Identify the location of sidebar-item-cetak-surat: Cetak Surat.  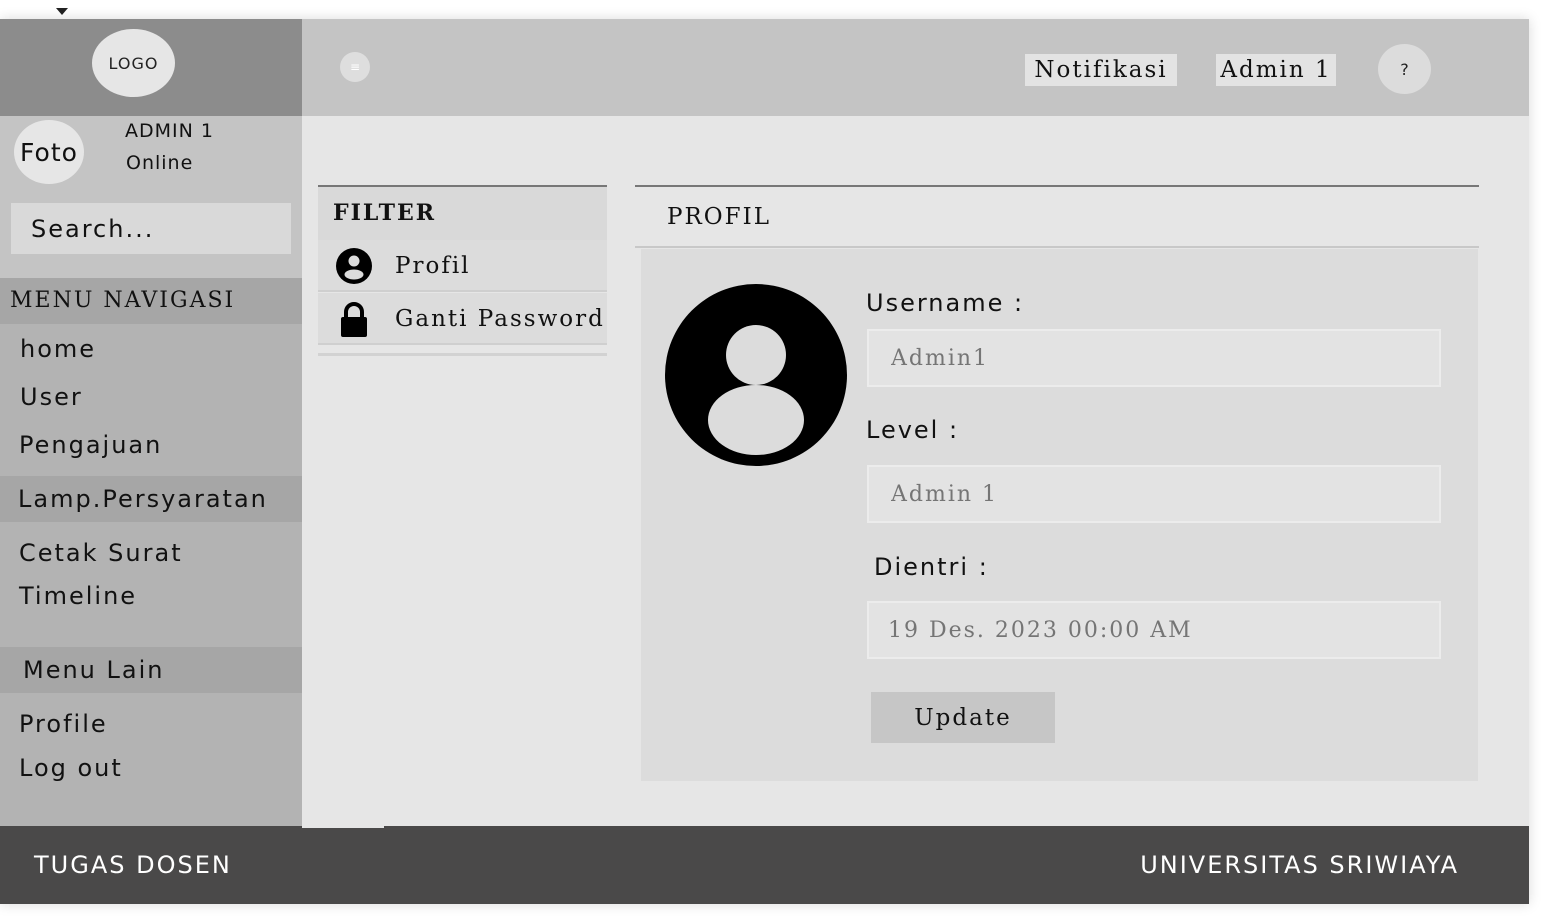
(101, 553).